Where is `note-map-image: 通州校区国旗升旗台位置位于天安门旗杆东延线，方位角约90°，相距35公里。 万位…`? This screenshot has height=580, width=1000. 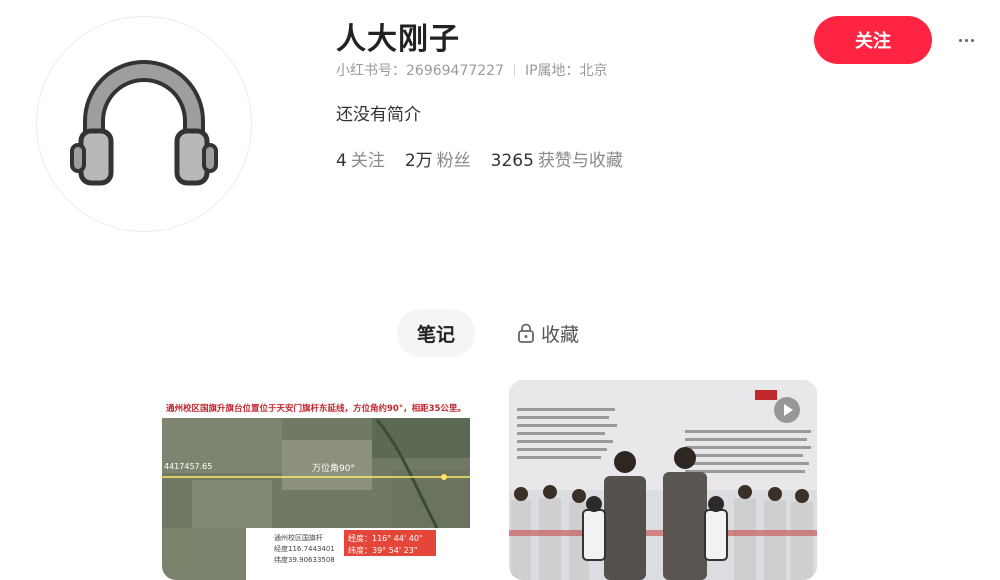
note-map-image: 通州校区国旗升旗台位置位于天安门旗杆东延线，方位角约90°，相距35公里。 万位… is located at coordinates (316, 480).